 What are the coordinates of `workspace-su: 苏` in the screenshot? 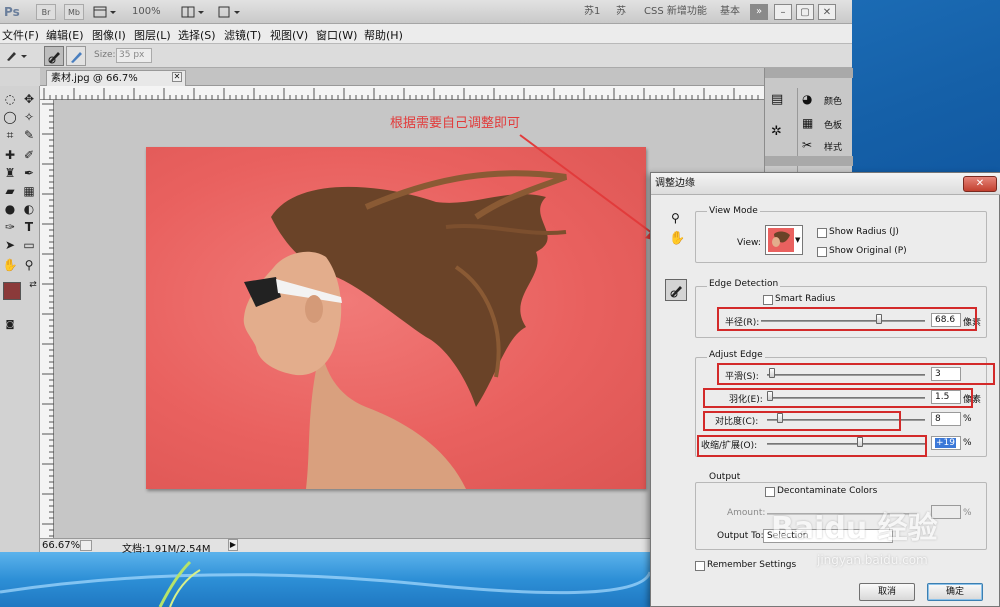 It's located at (621, 12).